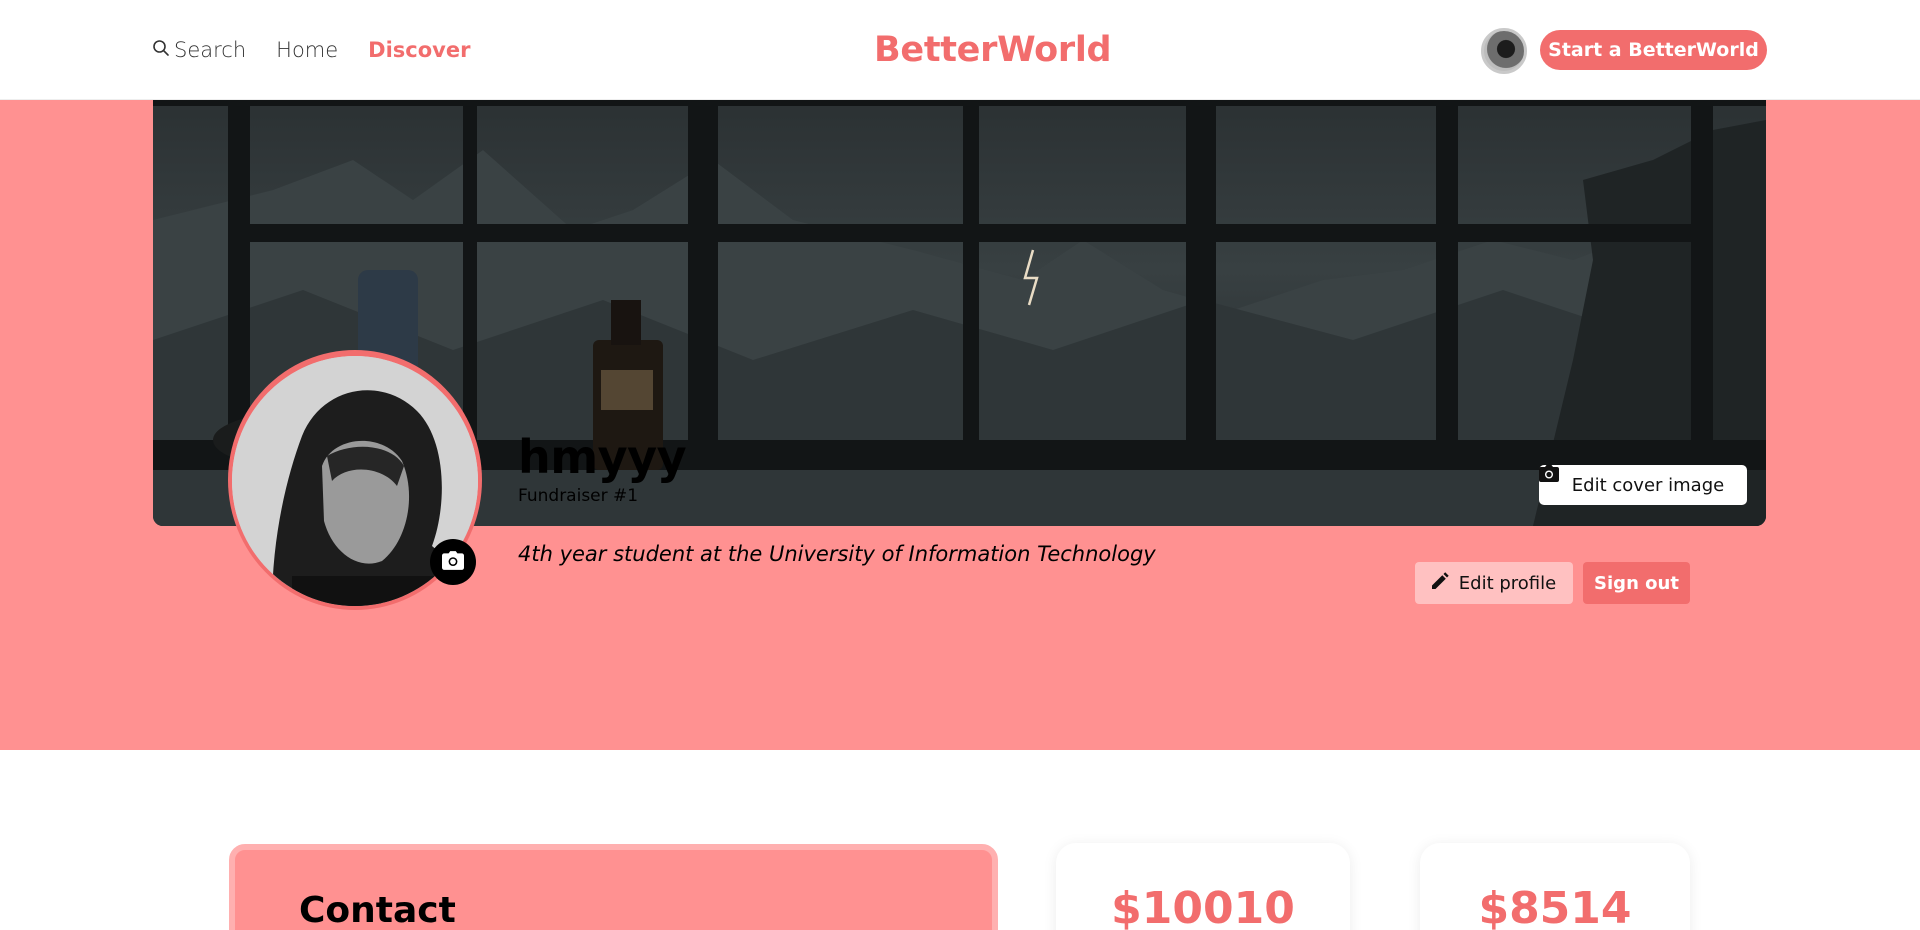 This screenshot has width=1920, height=930. I want to click on stat-amount: $10010, so click(1203, 906).